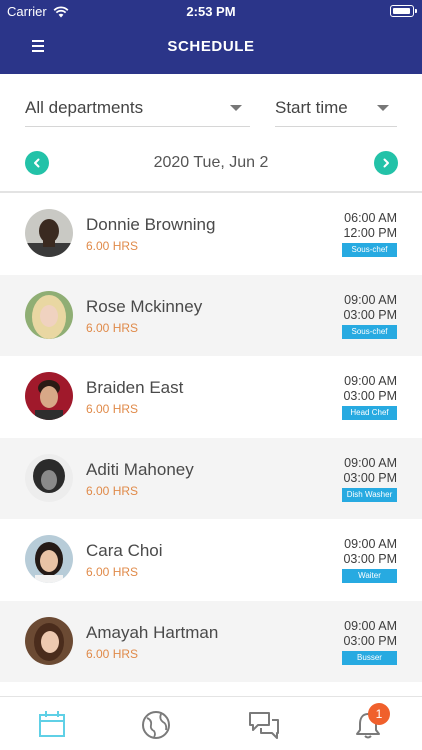  I want to click on sort-dropdown: Start time, so click(336, 108).